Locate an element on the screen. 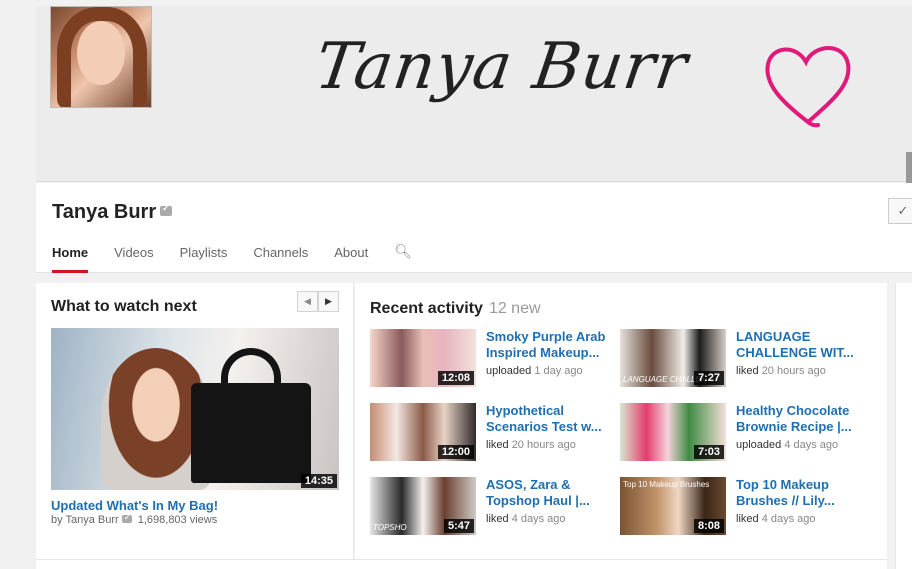  video-duration: 12:00 is located at coordinates (455, 452).